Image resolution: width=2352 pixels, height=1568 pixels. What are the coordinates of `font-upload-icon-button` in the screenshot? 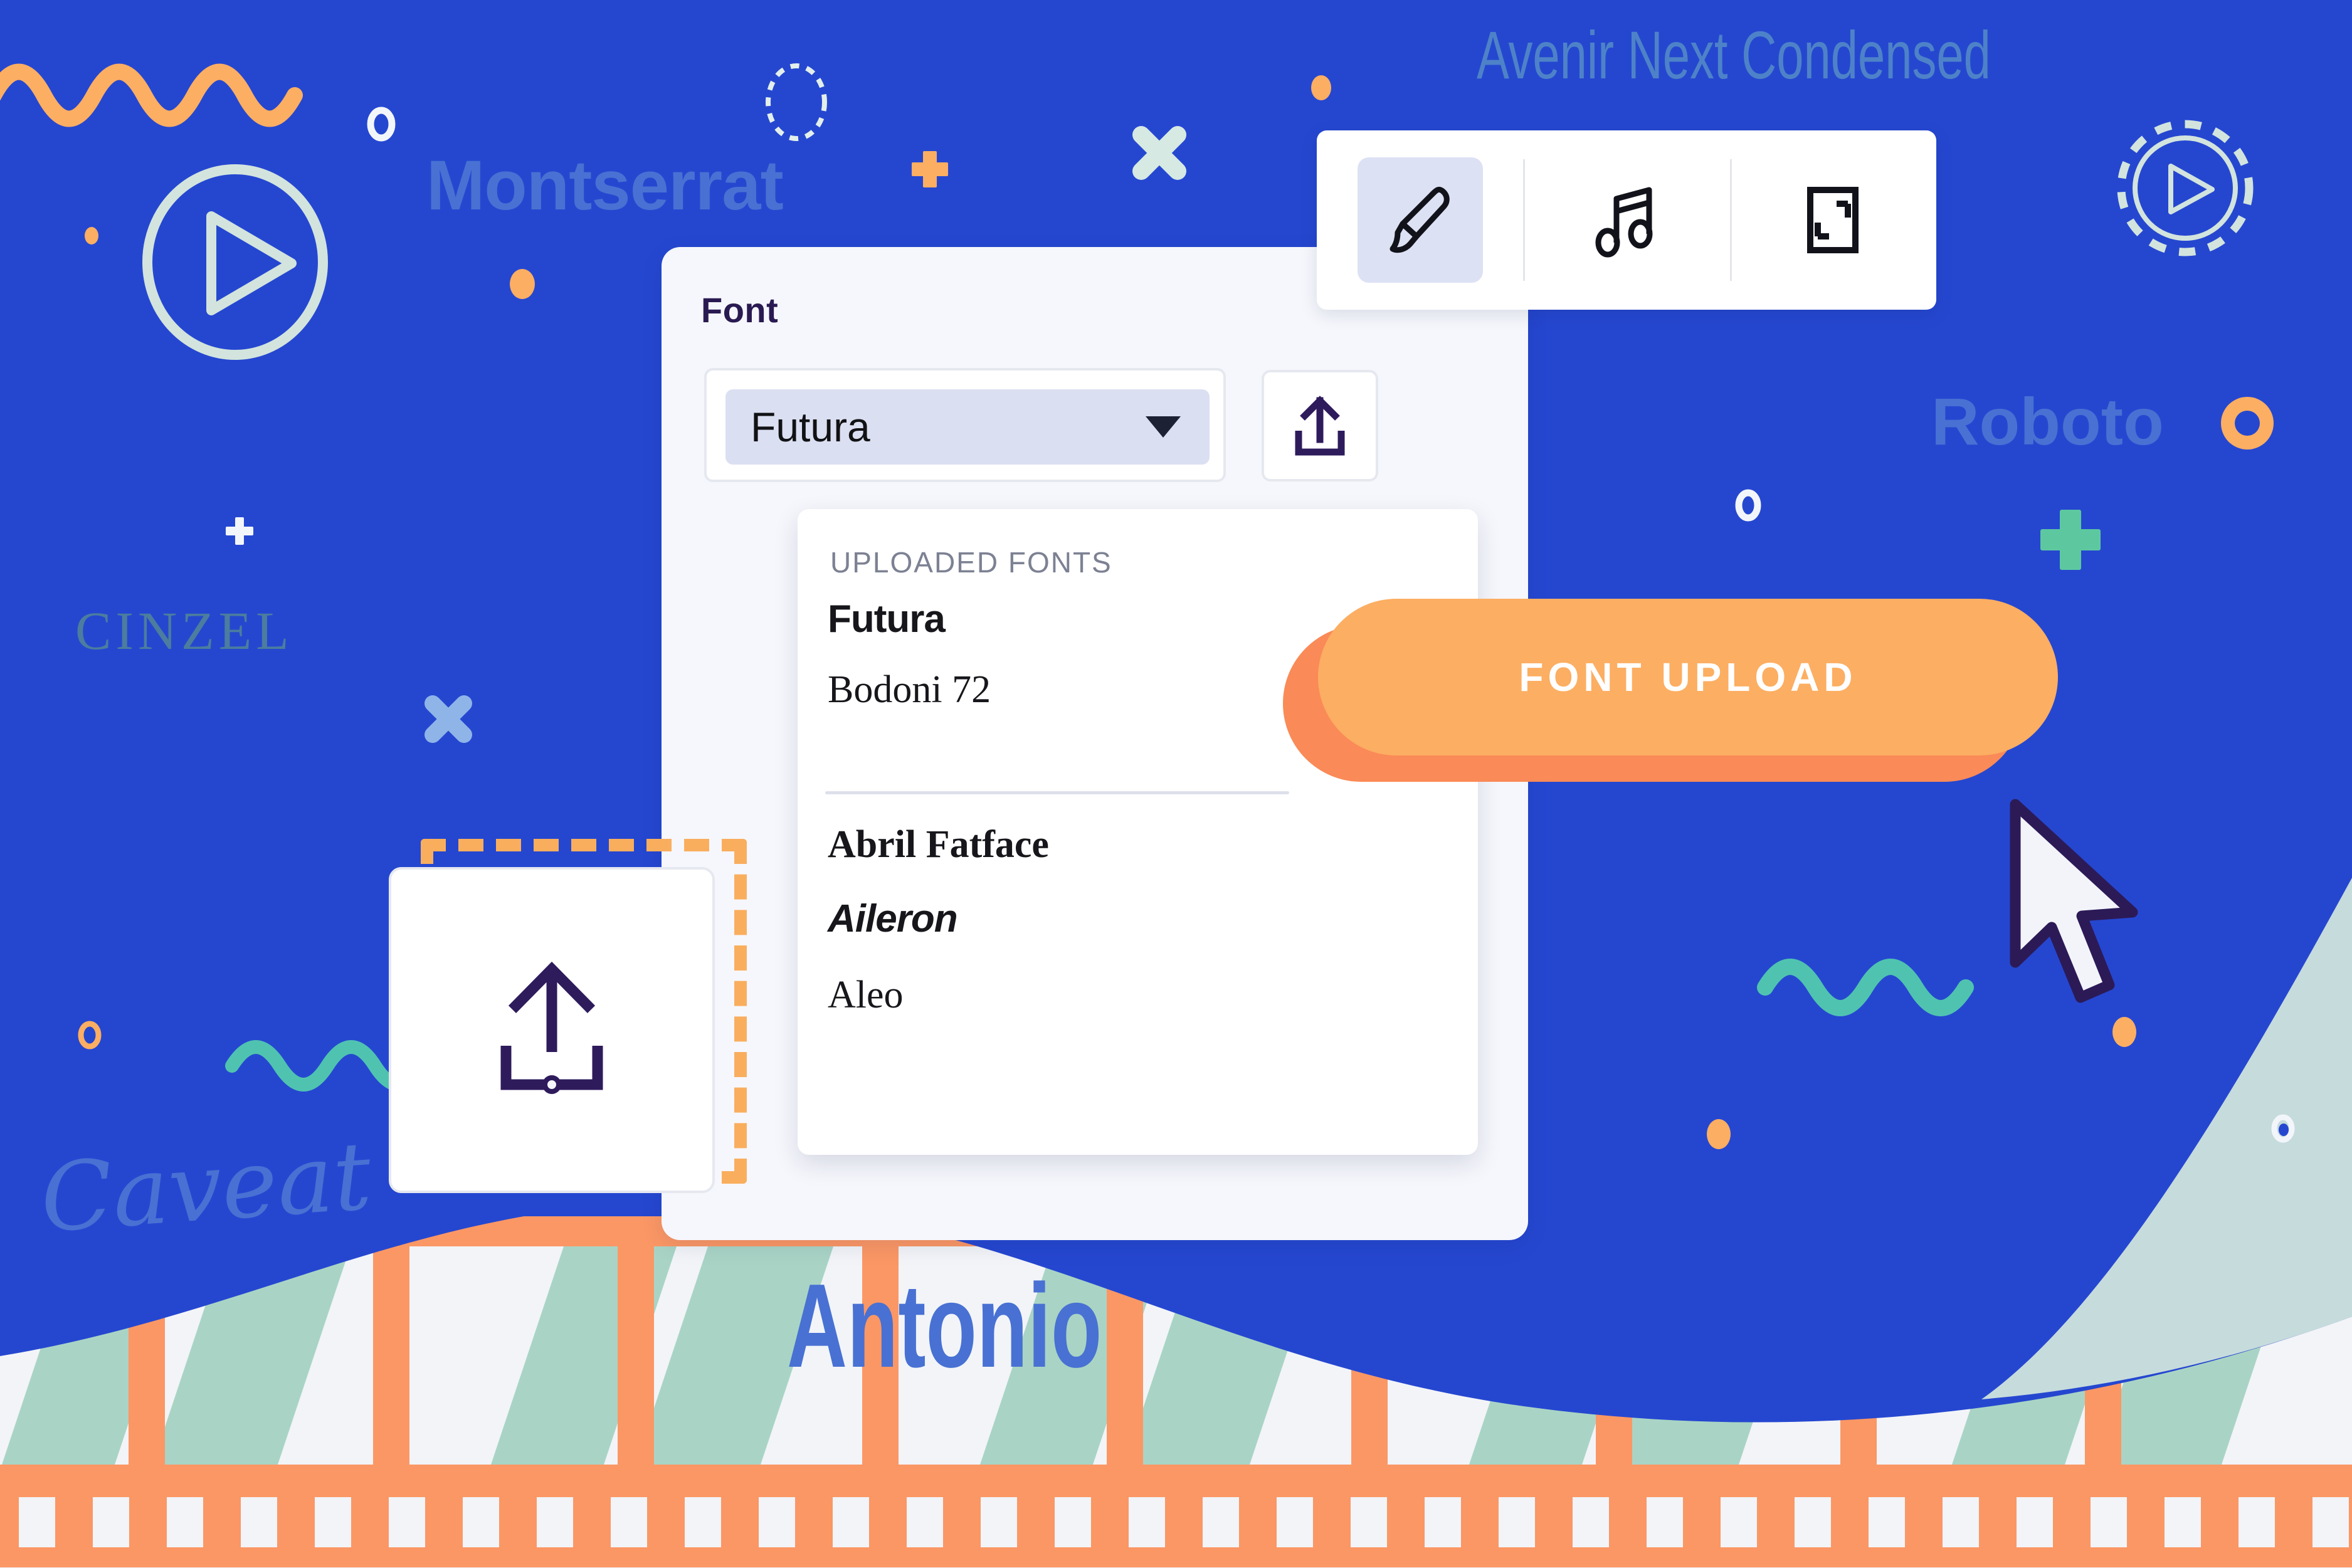 It's located at (1320, 425).